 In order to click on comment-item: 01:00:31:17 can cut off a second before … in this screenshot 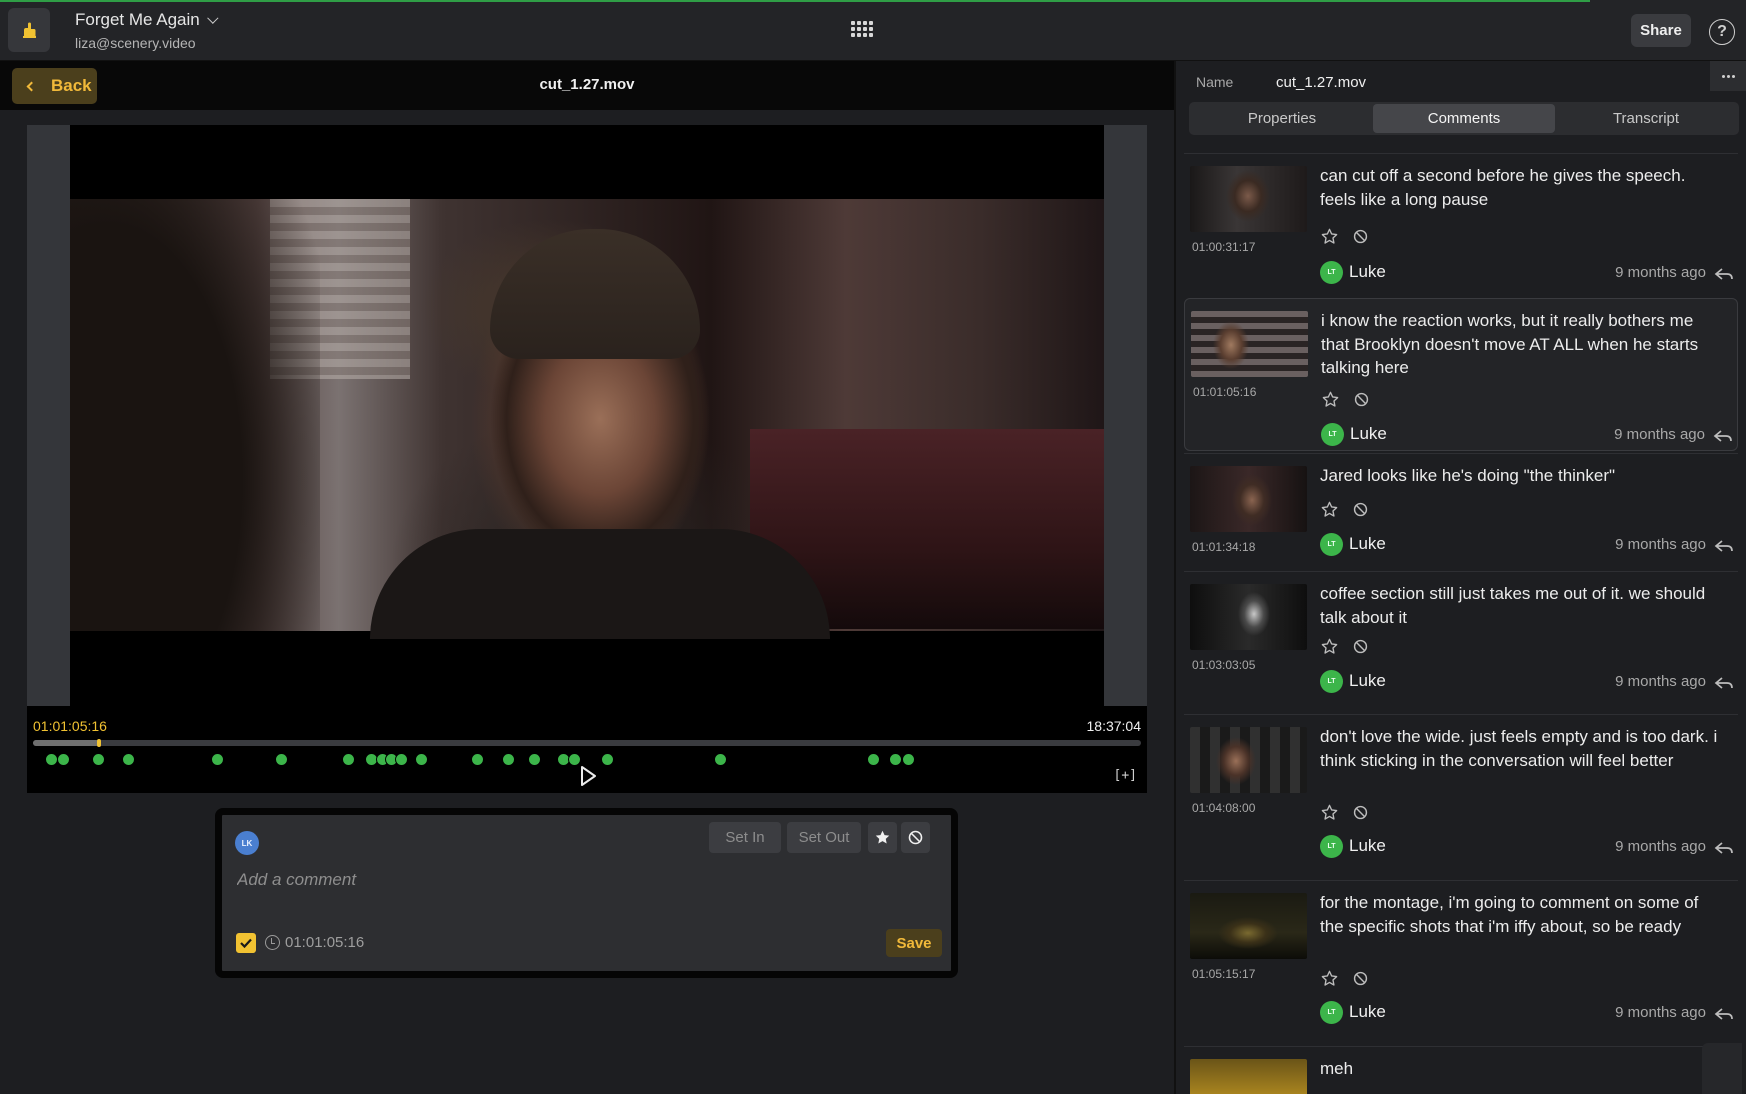, I will do `click(1461, 224)`.